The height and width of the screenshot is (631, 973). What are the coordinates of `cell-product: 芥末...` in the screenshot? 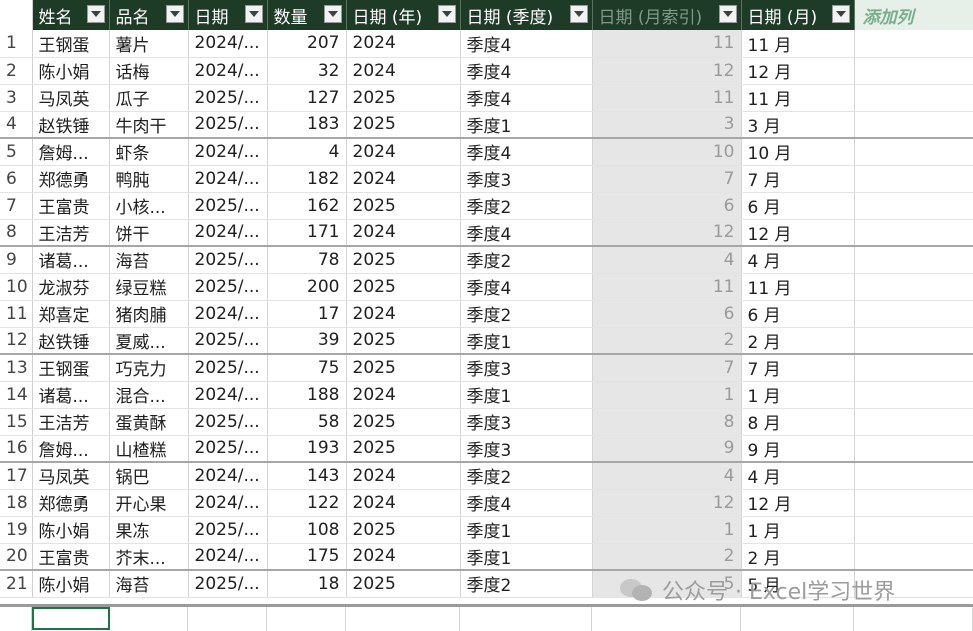 It's located at (149, 557).